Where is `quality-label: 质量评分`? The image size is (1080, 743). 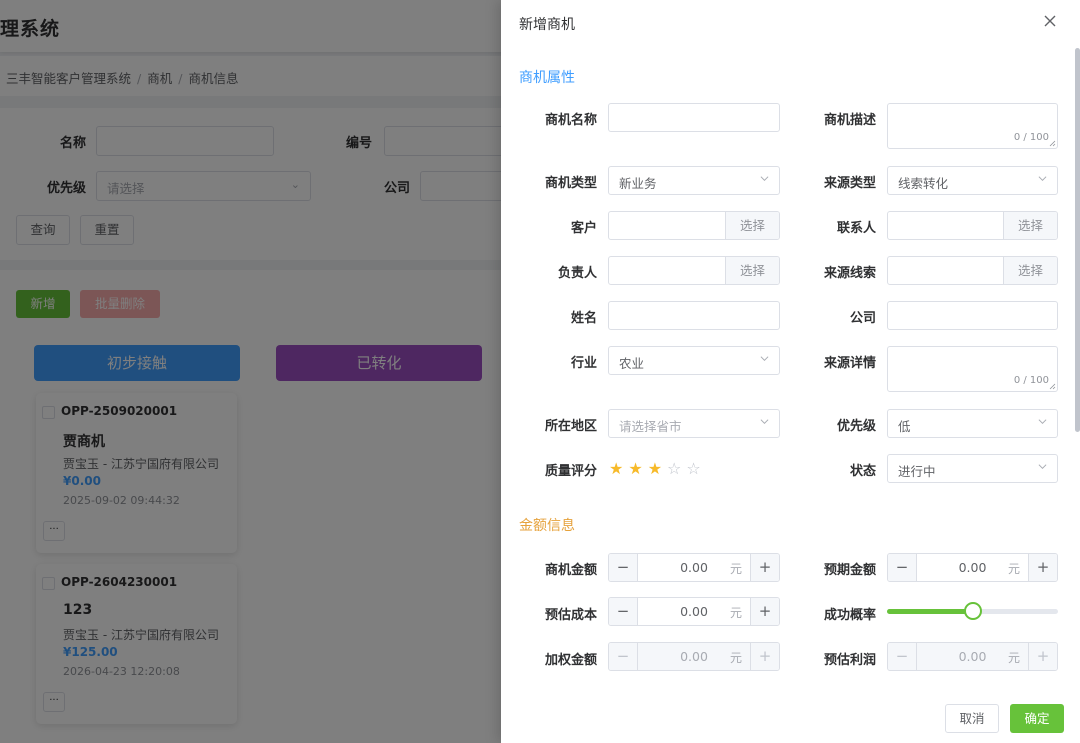
quality-label: 质量评分 is located at coordinates (570, 471).